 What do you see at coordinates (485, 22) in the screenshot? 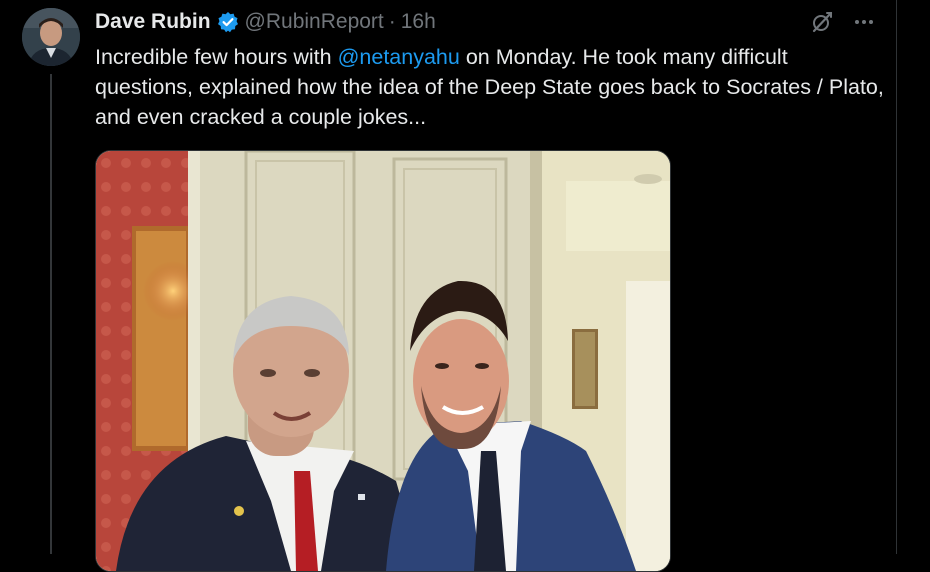
I see `tweet-header: Dave Rubin @RubinReport · 16h` at bounding box center [485, 22].